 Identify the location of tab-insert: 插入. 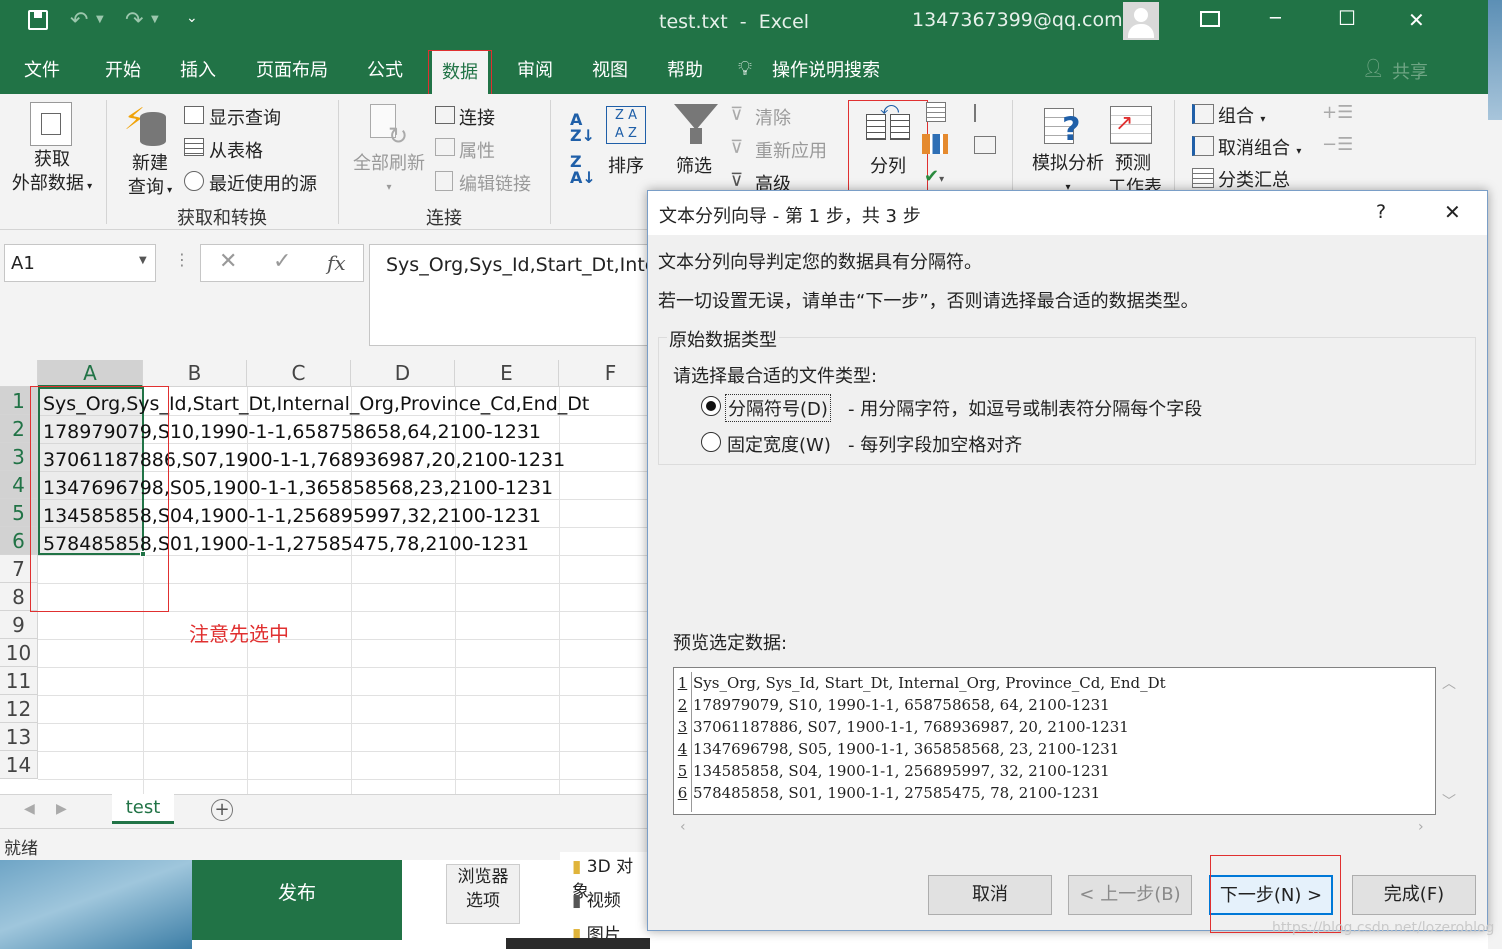
(198, 69).